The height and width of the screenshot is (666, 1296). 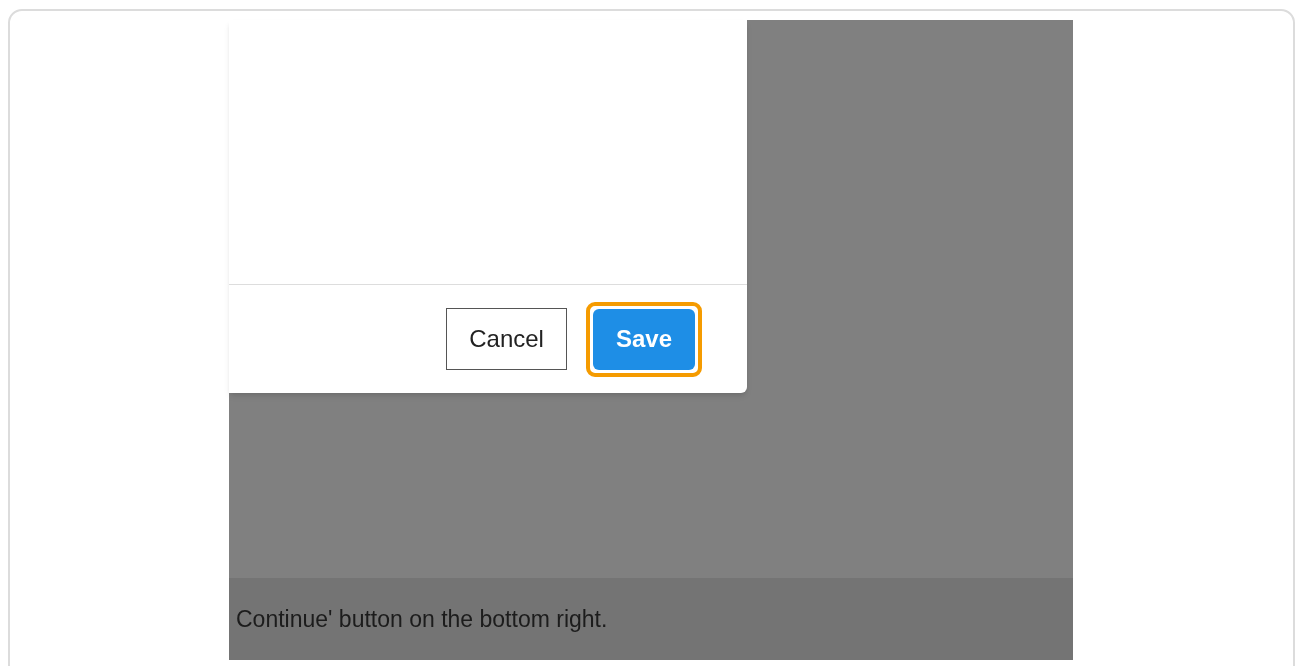 What do you see at coordinates (506, 339) in the screenshot?
I see `cancel-button: Cancel` at bounding box center [506, 339].